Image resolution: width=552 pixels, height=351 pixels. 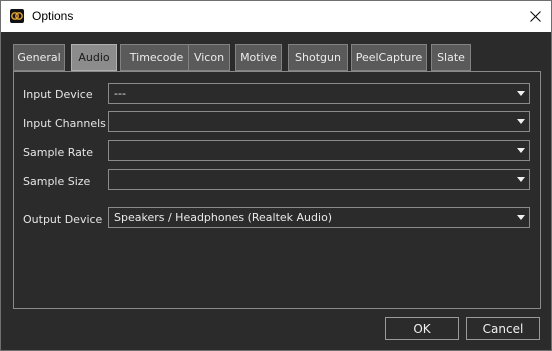 What do you see at coordinates (64, 123) in the screenshot?
I see `input-channels-label: Input Channels` at bounding box center [64, 123].